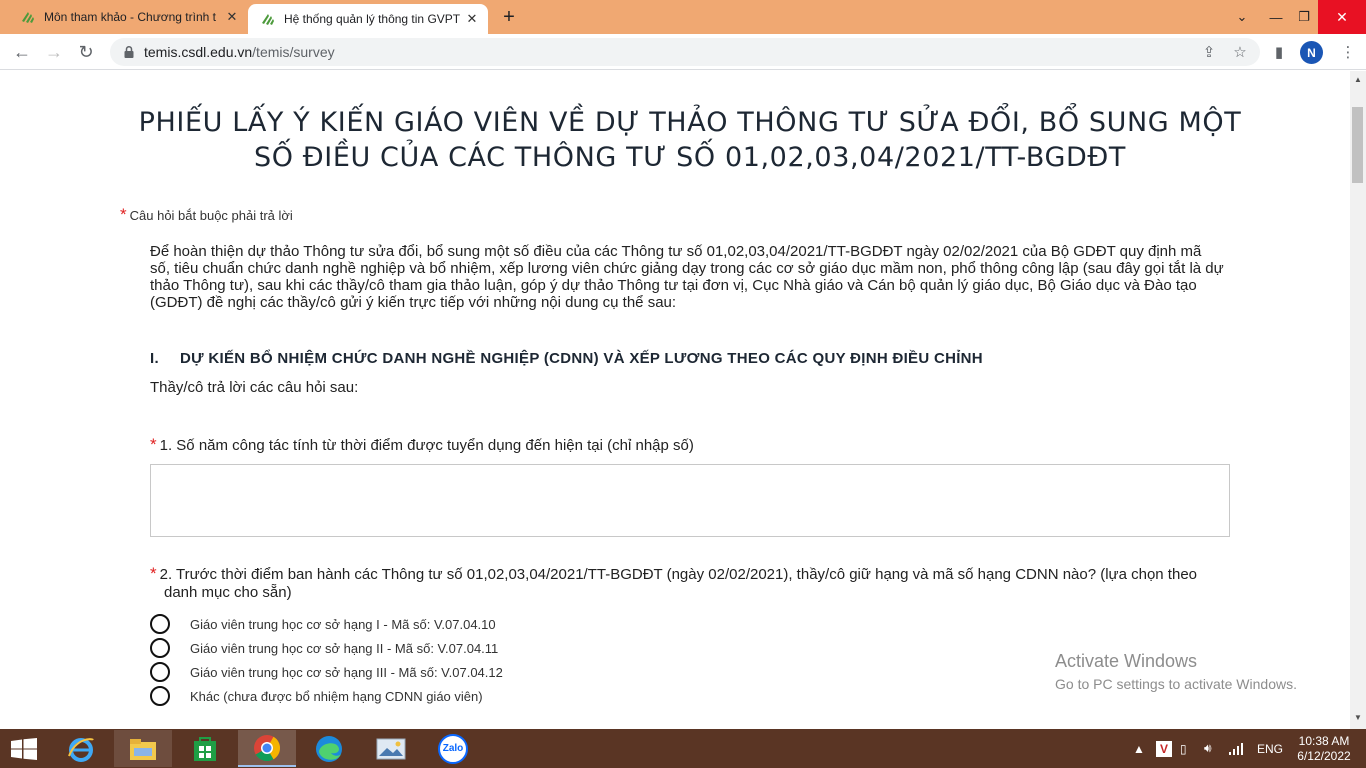  I want to click on taskbar-clock: 10:38 AM 6/12/2022, so click(1324, 749).